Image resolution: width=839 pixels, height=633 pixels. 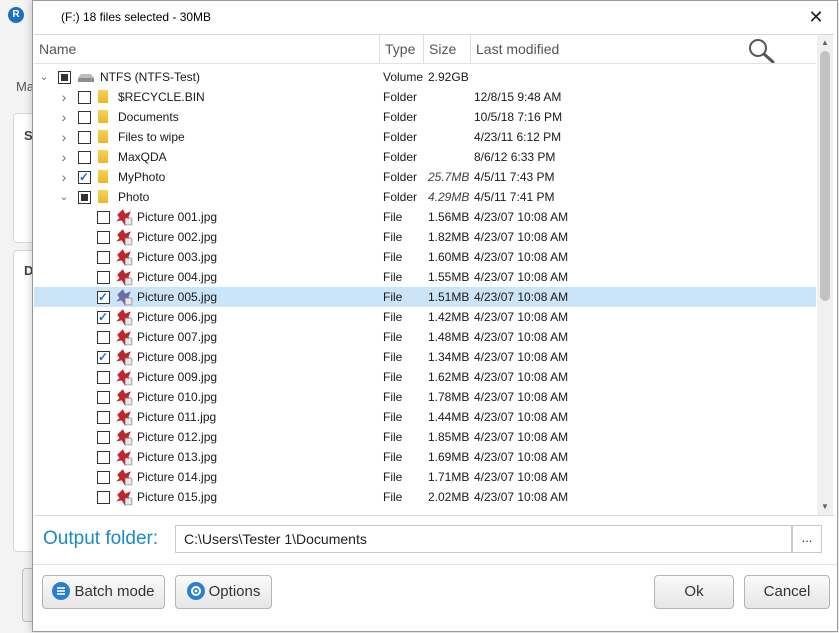 What do you see at coordinates (425, 157) in the screenshot?
I see `tree-row: › MaxQDA Folder 8/6/12 6:33 PM` at bounding box center [425, 157].